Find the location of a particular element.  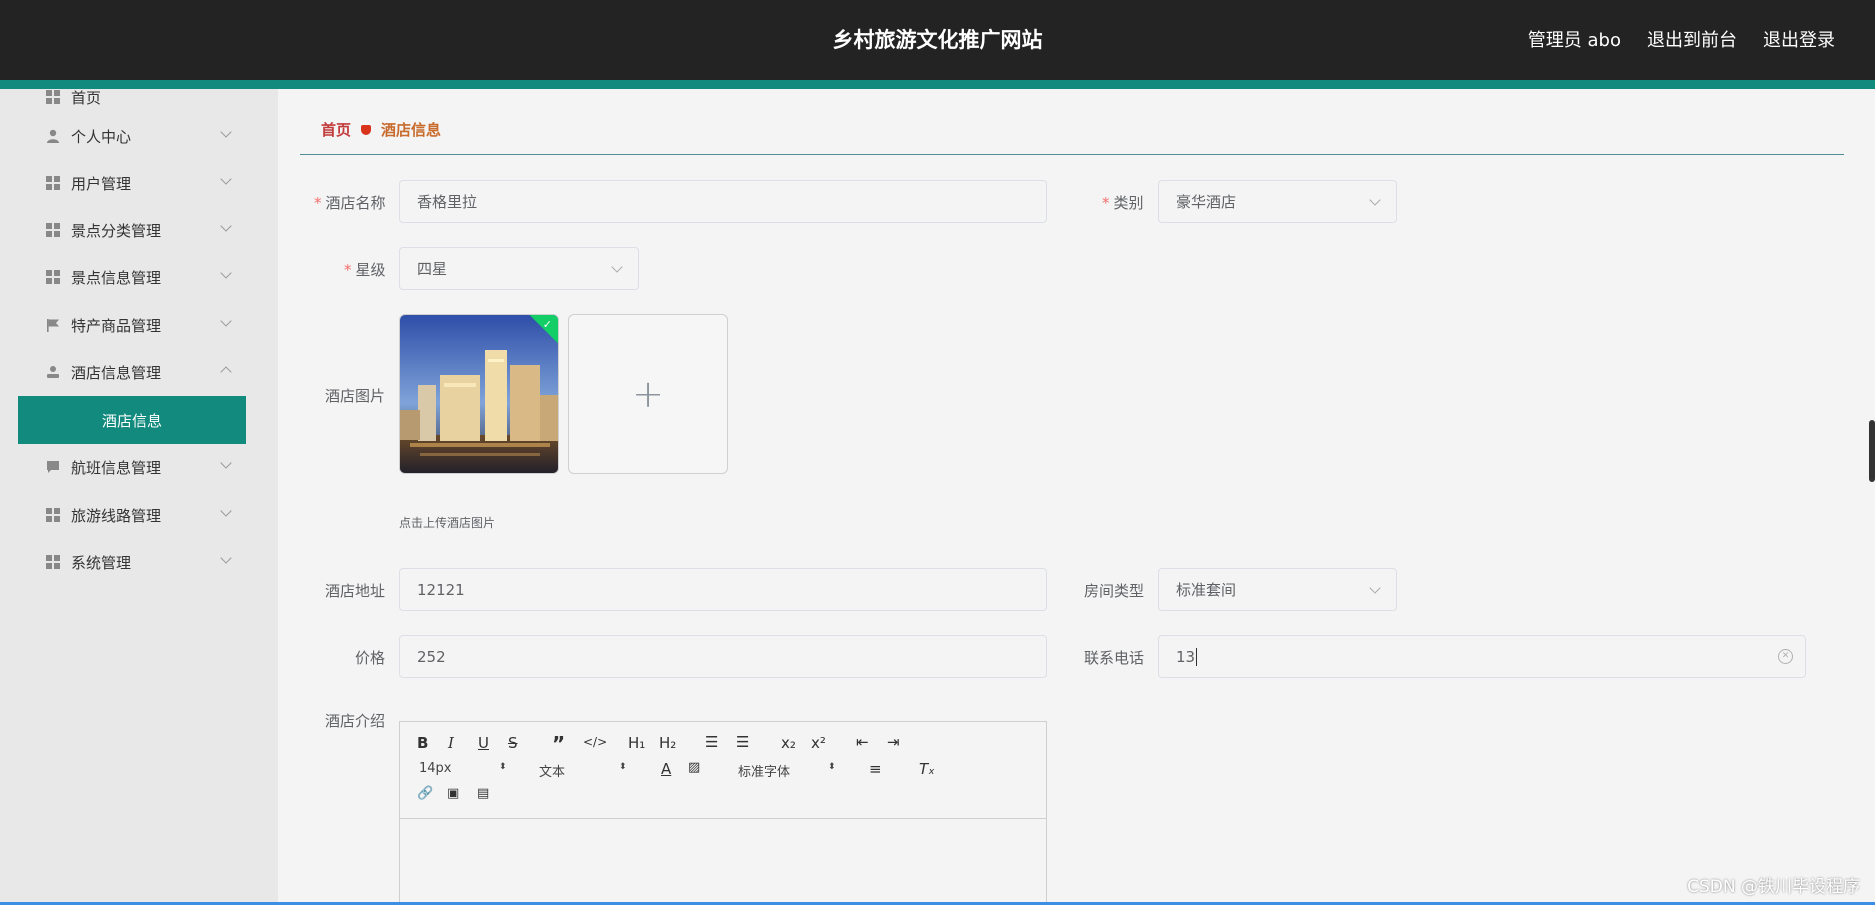

sidebar-item-label: 航班信息管理 is located at coordinates (116, 467).